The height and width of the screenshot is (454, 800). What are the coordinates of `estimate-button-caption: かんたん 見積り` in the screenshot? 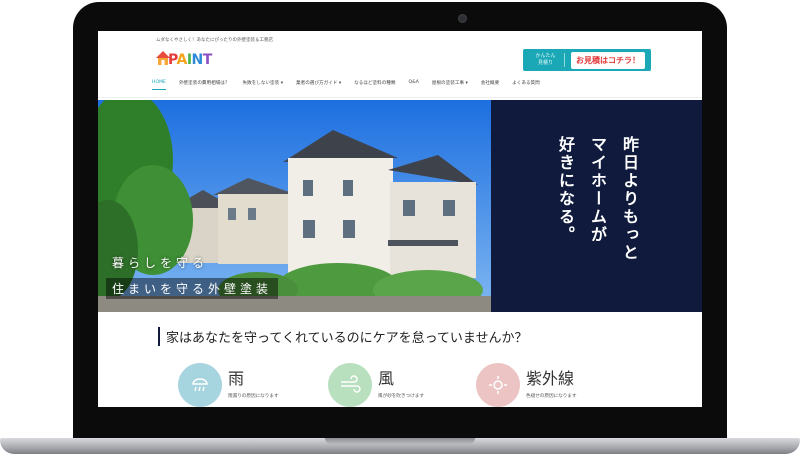 It's located at (546, 60).